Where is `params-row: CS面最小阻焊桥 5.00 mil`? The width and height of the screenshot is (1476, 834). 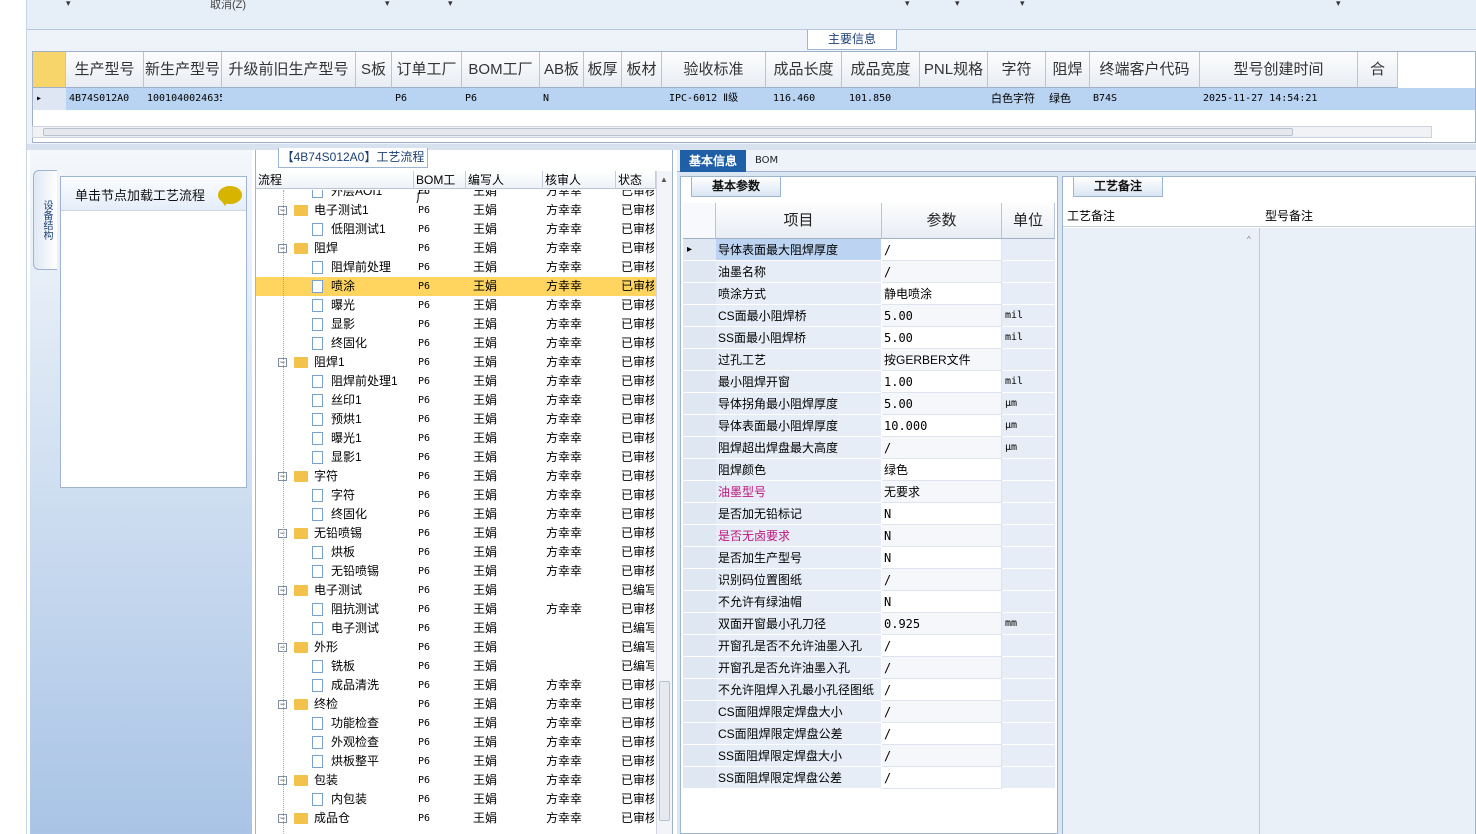
params-row: CS面最小阻焊桥 5.00 mil is located at coordinates (869, 316).